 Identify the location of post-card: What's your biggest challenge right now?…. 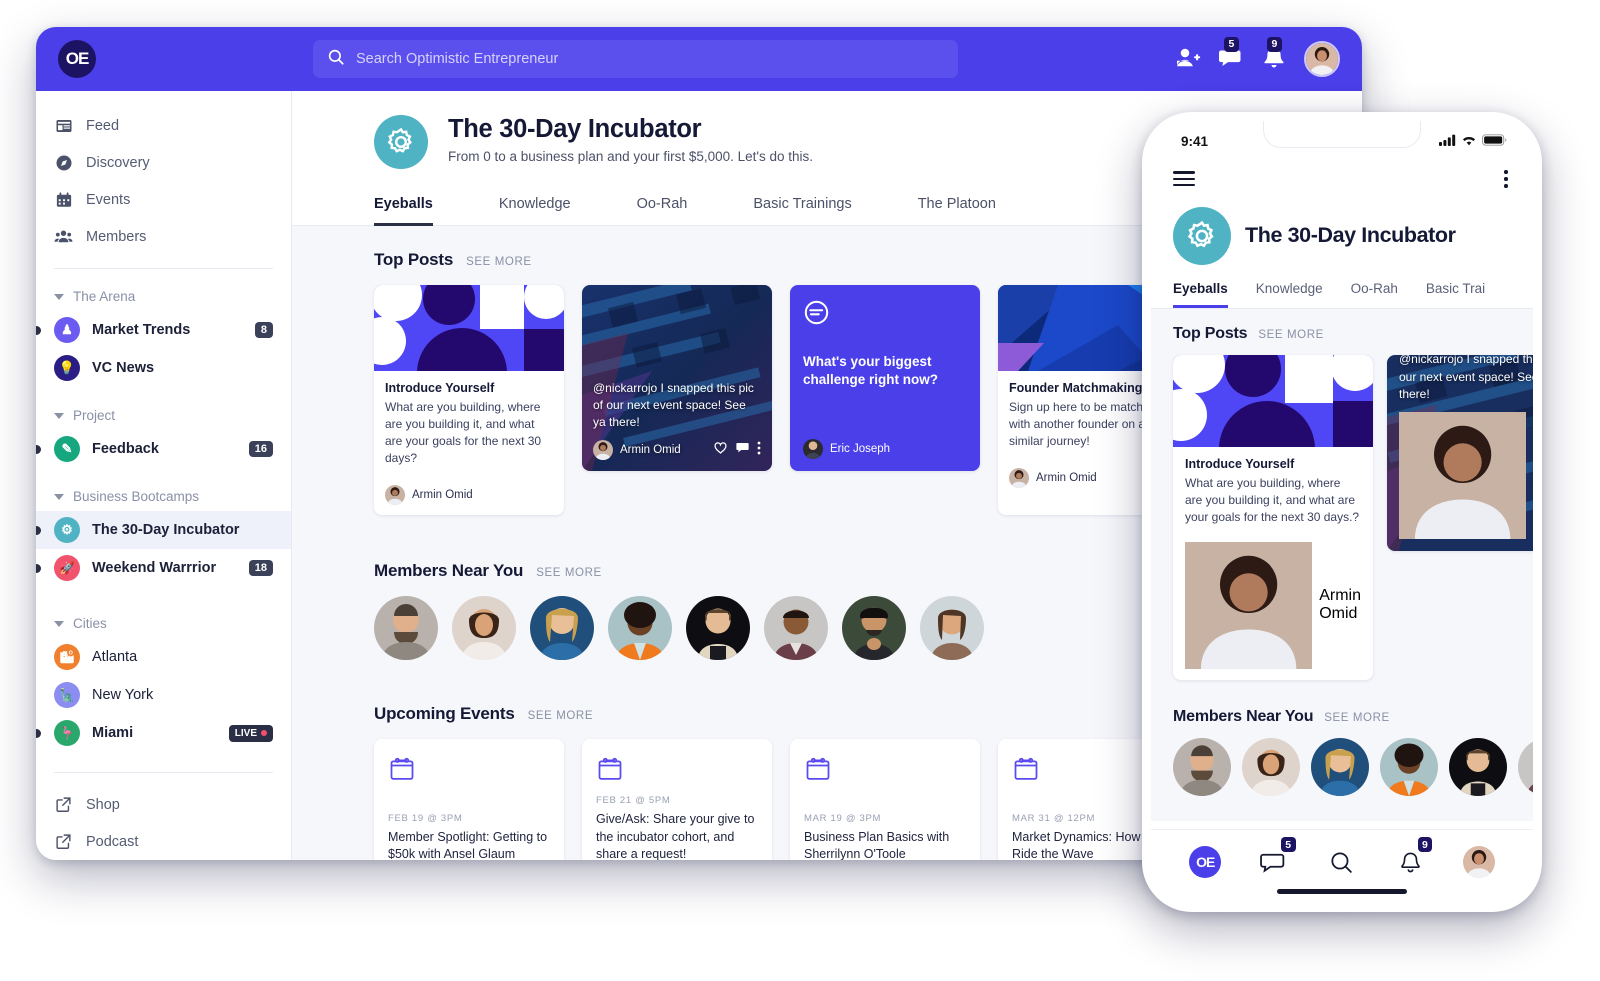
(885, 378).